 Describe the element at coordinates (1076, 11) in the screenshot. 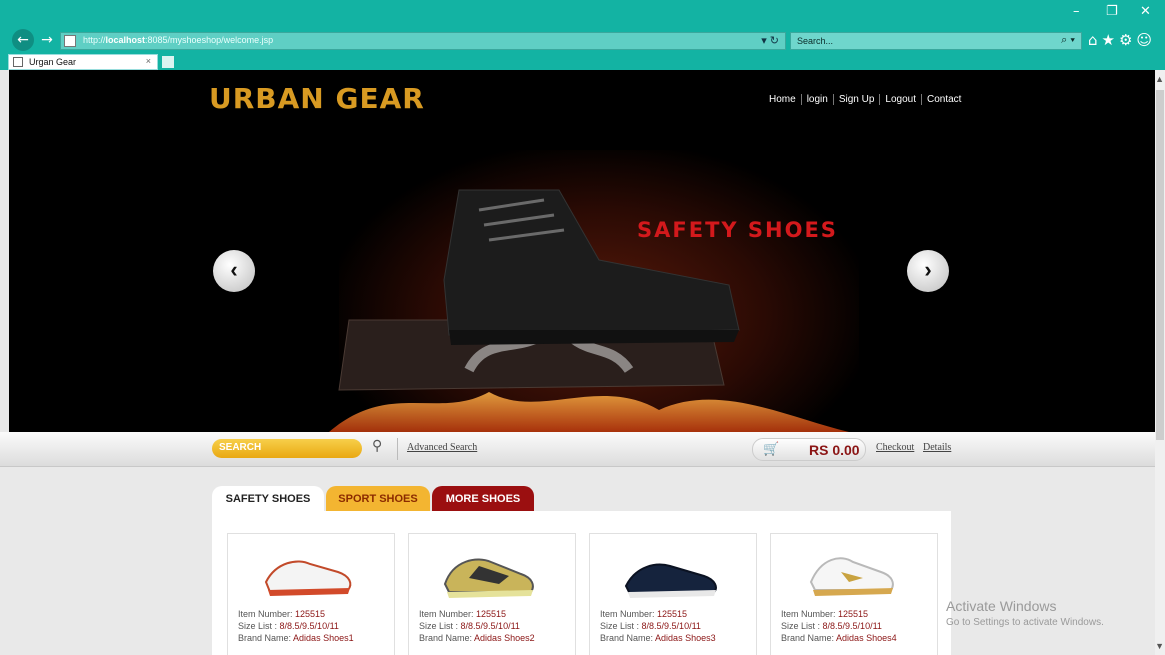

I see `minimize-icon: –` at that location.